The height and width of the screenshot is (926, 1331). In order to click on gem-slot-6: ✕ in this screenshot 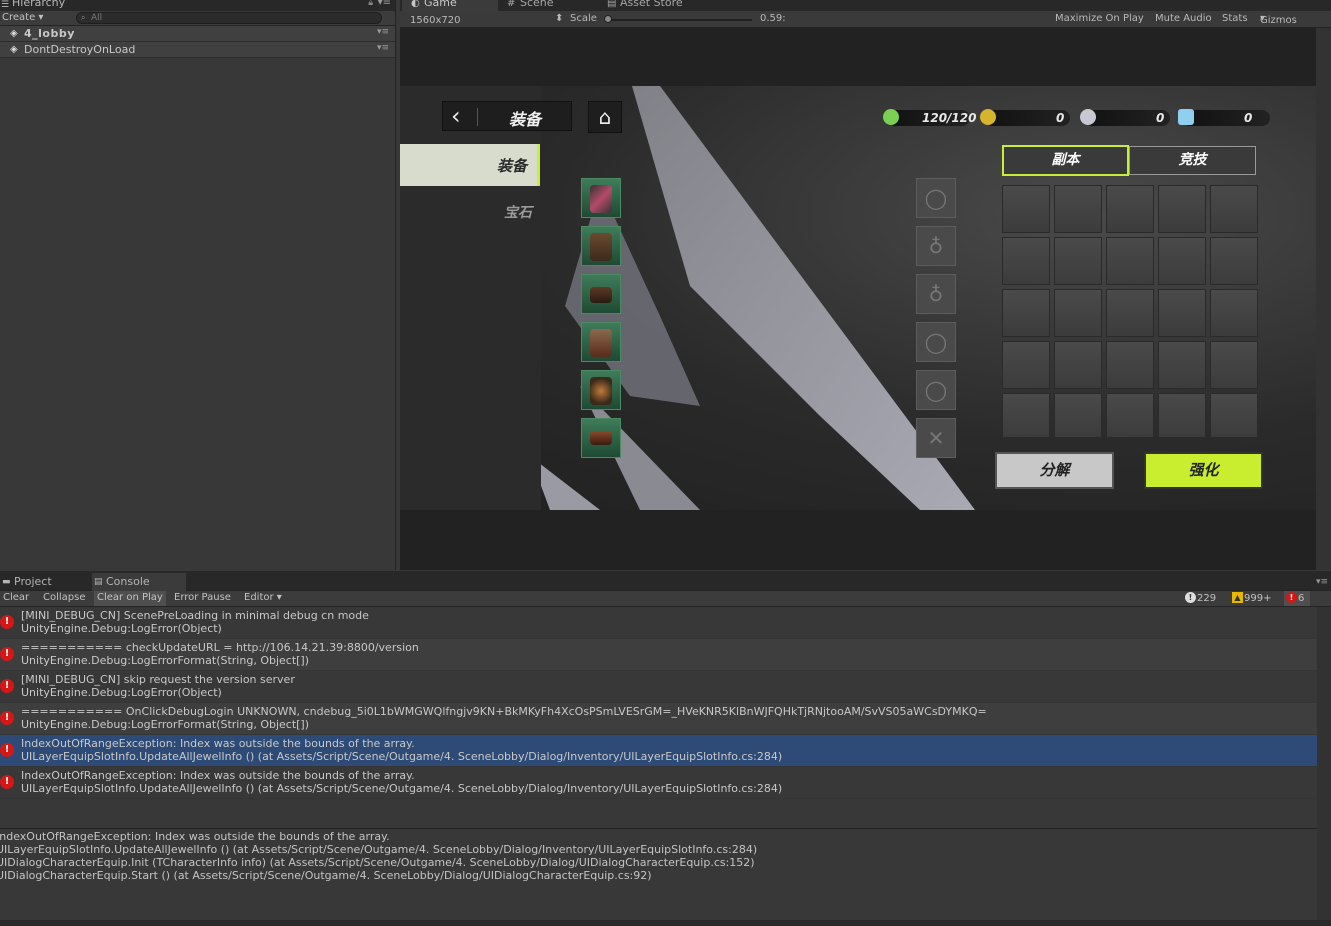, I will do `click(936, 438)`.